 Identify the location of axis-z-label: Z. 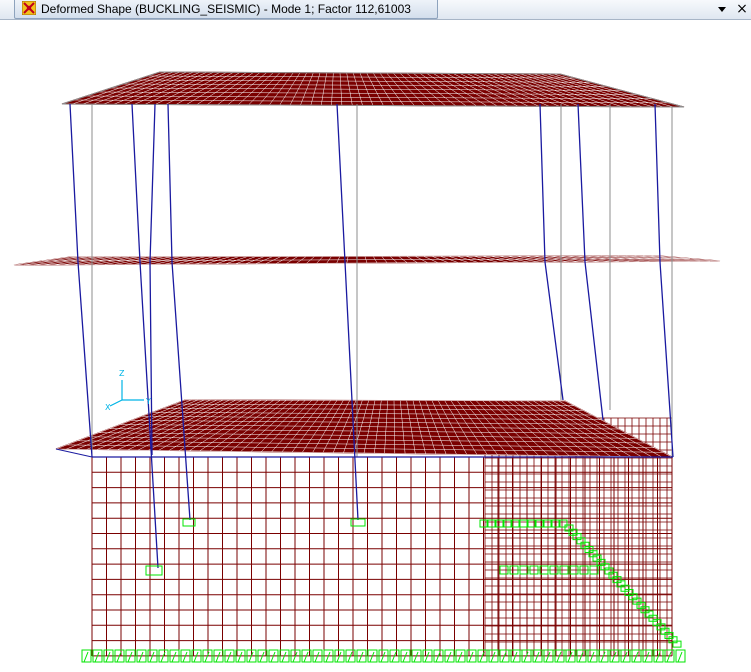
(122, 373).